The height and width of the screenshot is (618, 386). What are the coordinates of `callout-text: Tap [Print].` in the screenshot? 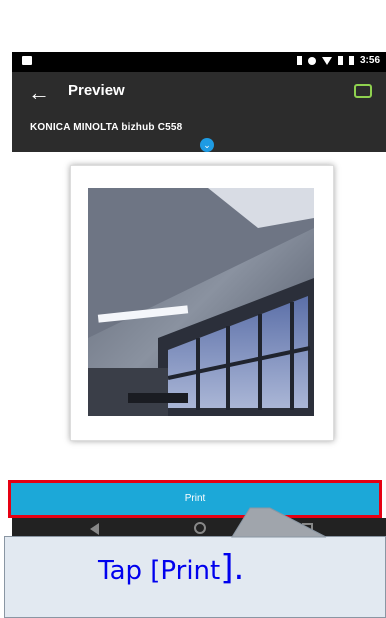 It's located at (171, 568).